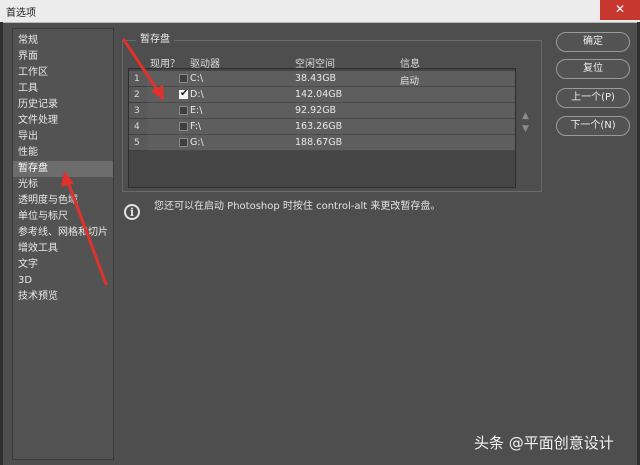  What do you see at coordinates (63, 281) in the screenshot?
I see `sidebar-item-3d: 3D` at bounding box center [63, 281].